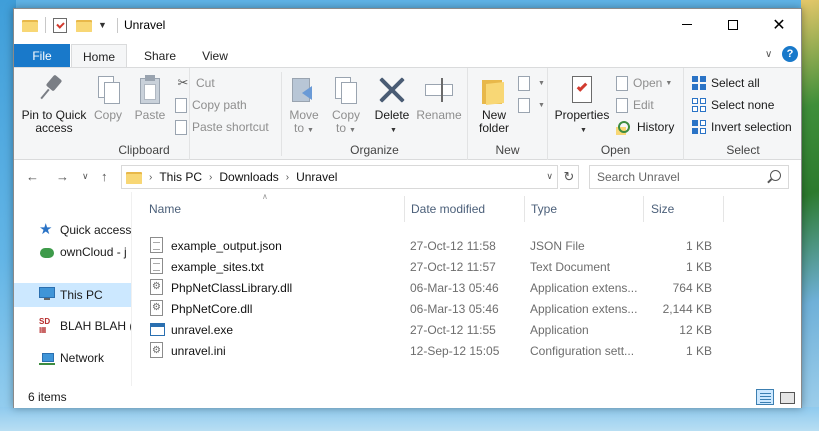  What do you see at coordinates (765, 397) in the screenshot?
I see `details-view-icon` at bounding box center [765, 397].